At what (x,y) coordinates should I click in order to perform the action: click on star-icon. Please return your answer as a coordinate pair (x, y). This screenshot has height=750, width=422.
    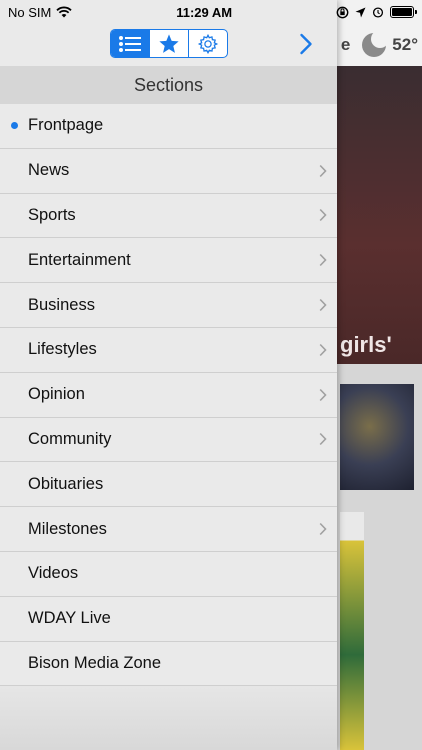
    Looking at the image, I should click on (169, 43).